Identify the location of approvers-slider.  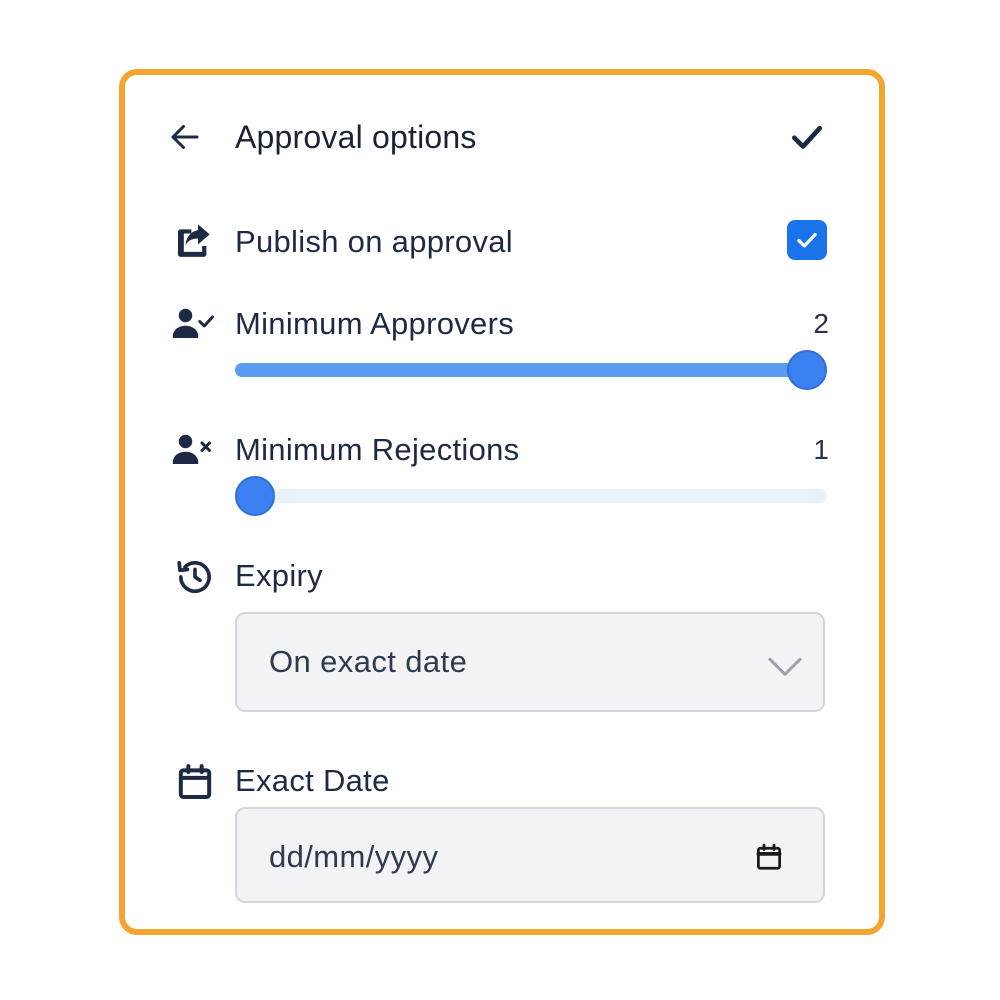
(531, 370).